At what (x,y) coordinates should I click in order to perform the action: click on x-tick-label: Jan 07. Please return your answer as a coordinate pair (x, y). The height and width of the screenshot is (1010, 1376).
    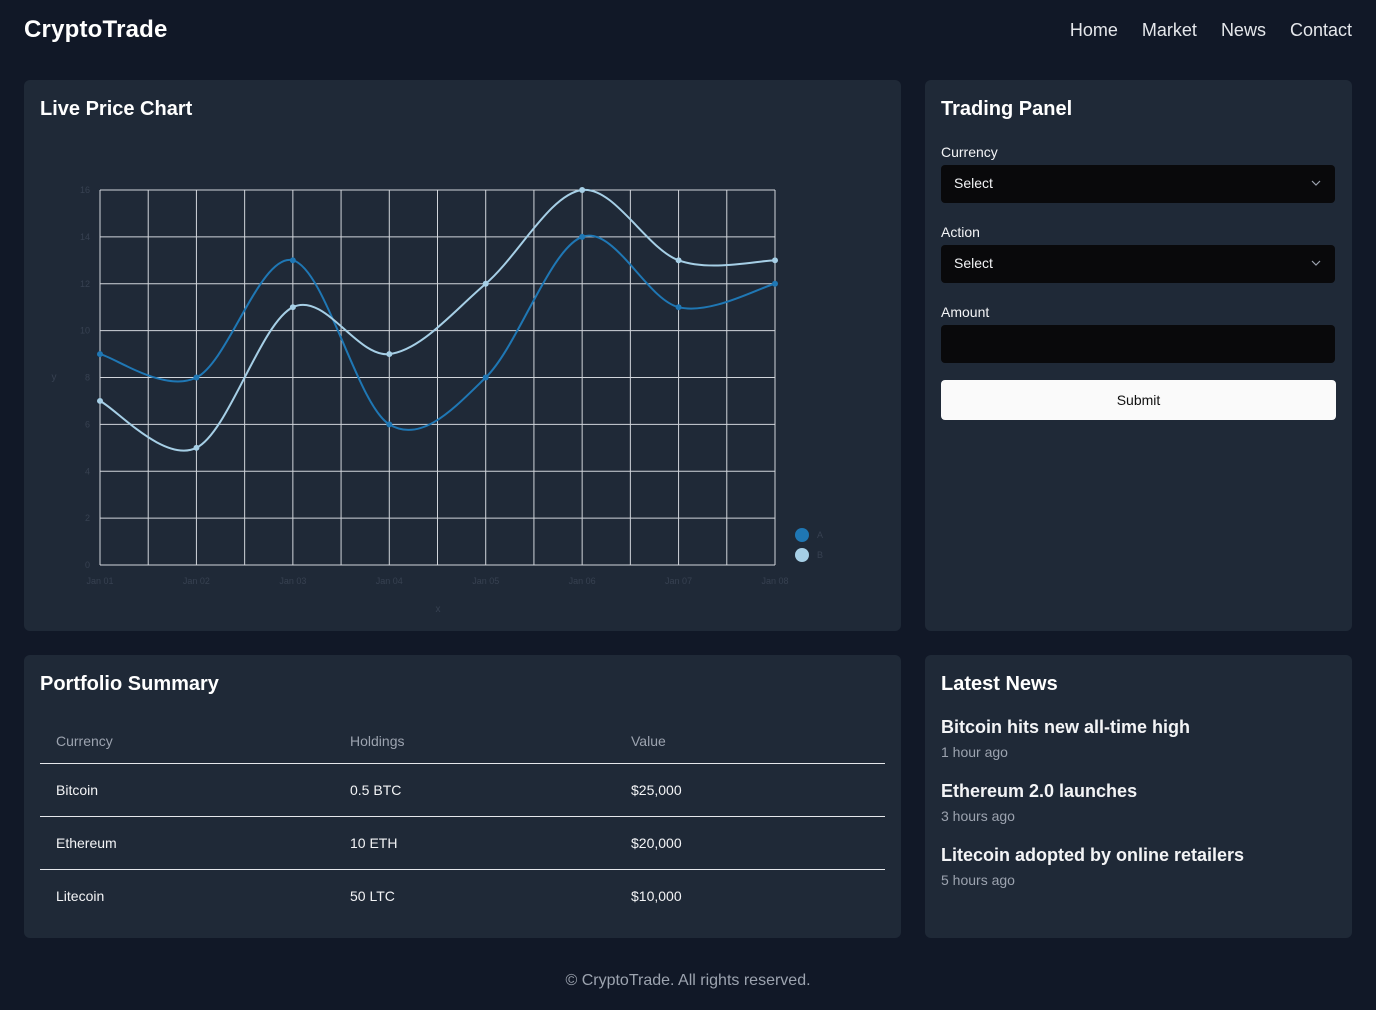
    Looking at the image, I should click on (678, 581).